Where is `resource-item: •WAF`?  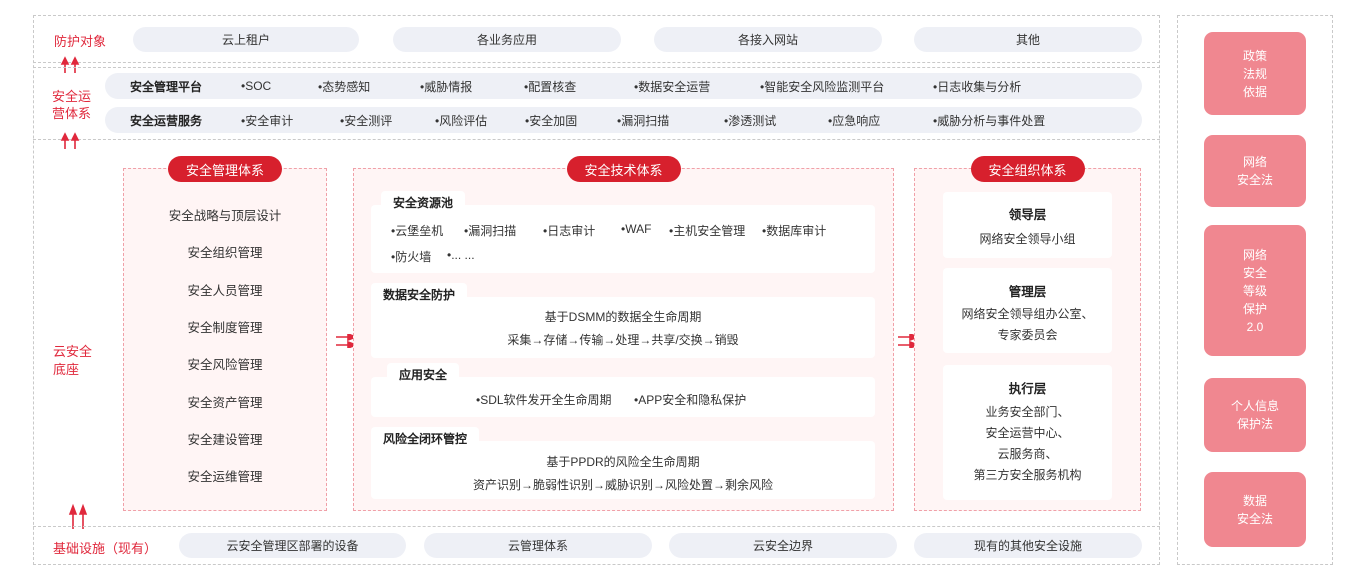 resource-item: •WAF is located at coordinates (636, 229).